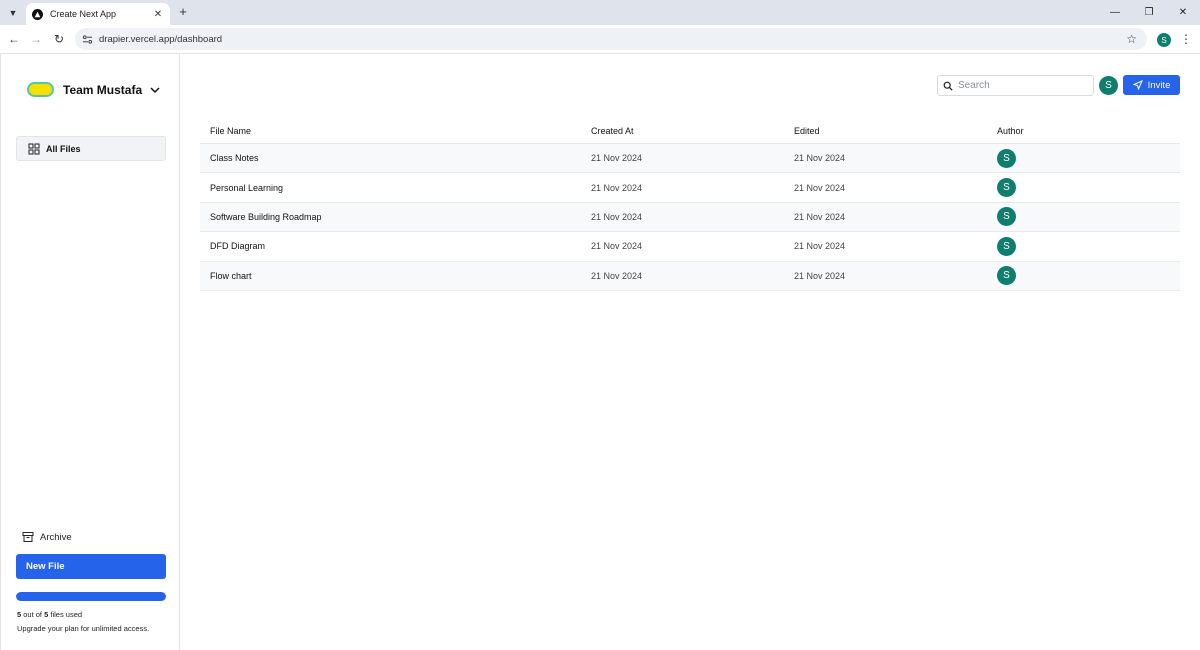 The height and width of the screenshot is (650, 1200). I want to click on nextjs-favicon-icon, so click(37, 14).